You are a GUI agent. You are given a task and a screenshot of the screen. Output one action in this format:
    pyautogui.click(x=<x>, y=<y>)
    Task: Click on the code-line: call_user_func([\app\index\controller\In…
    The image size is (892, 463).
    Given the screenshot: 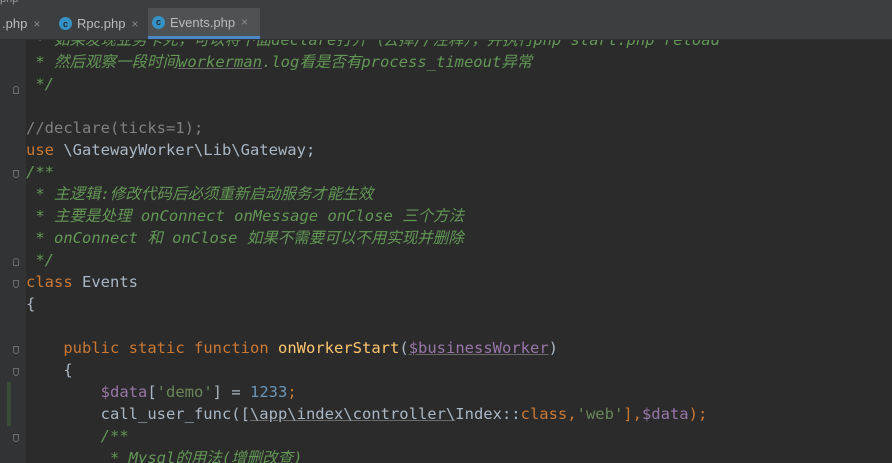 What is the action you would take?
    pyautogui.click(x=367, y=414)
    